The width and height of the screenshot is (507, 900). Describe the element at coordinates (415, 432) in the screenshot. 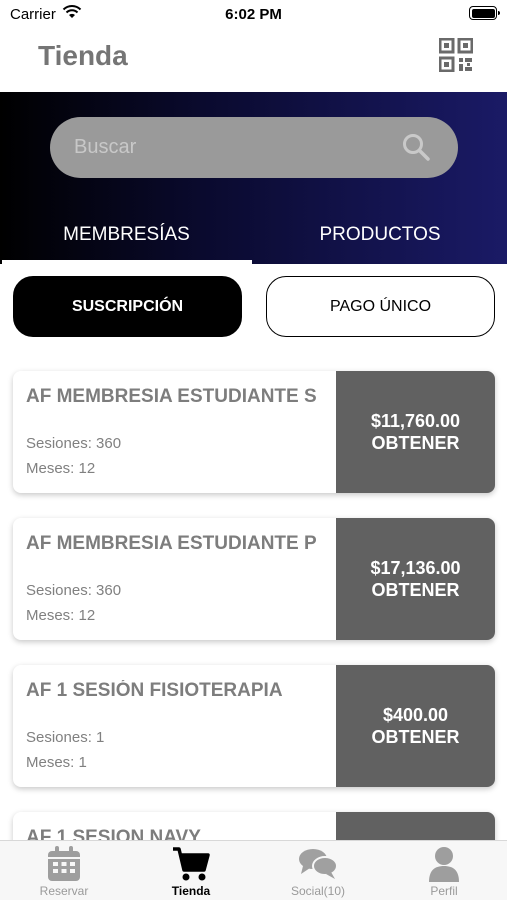

I see `obtener-button: $11,760.00 OBTENER` at that location.